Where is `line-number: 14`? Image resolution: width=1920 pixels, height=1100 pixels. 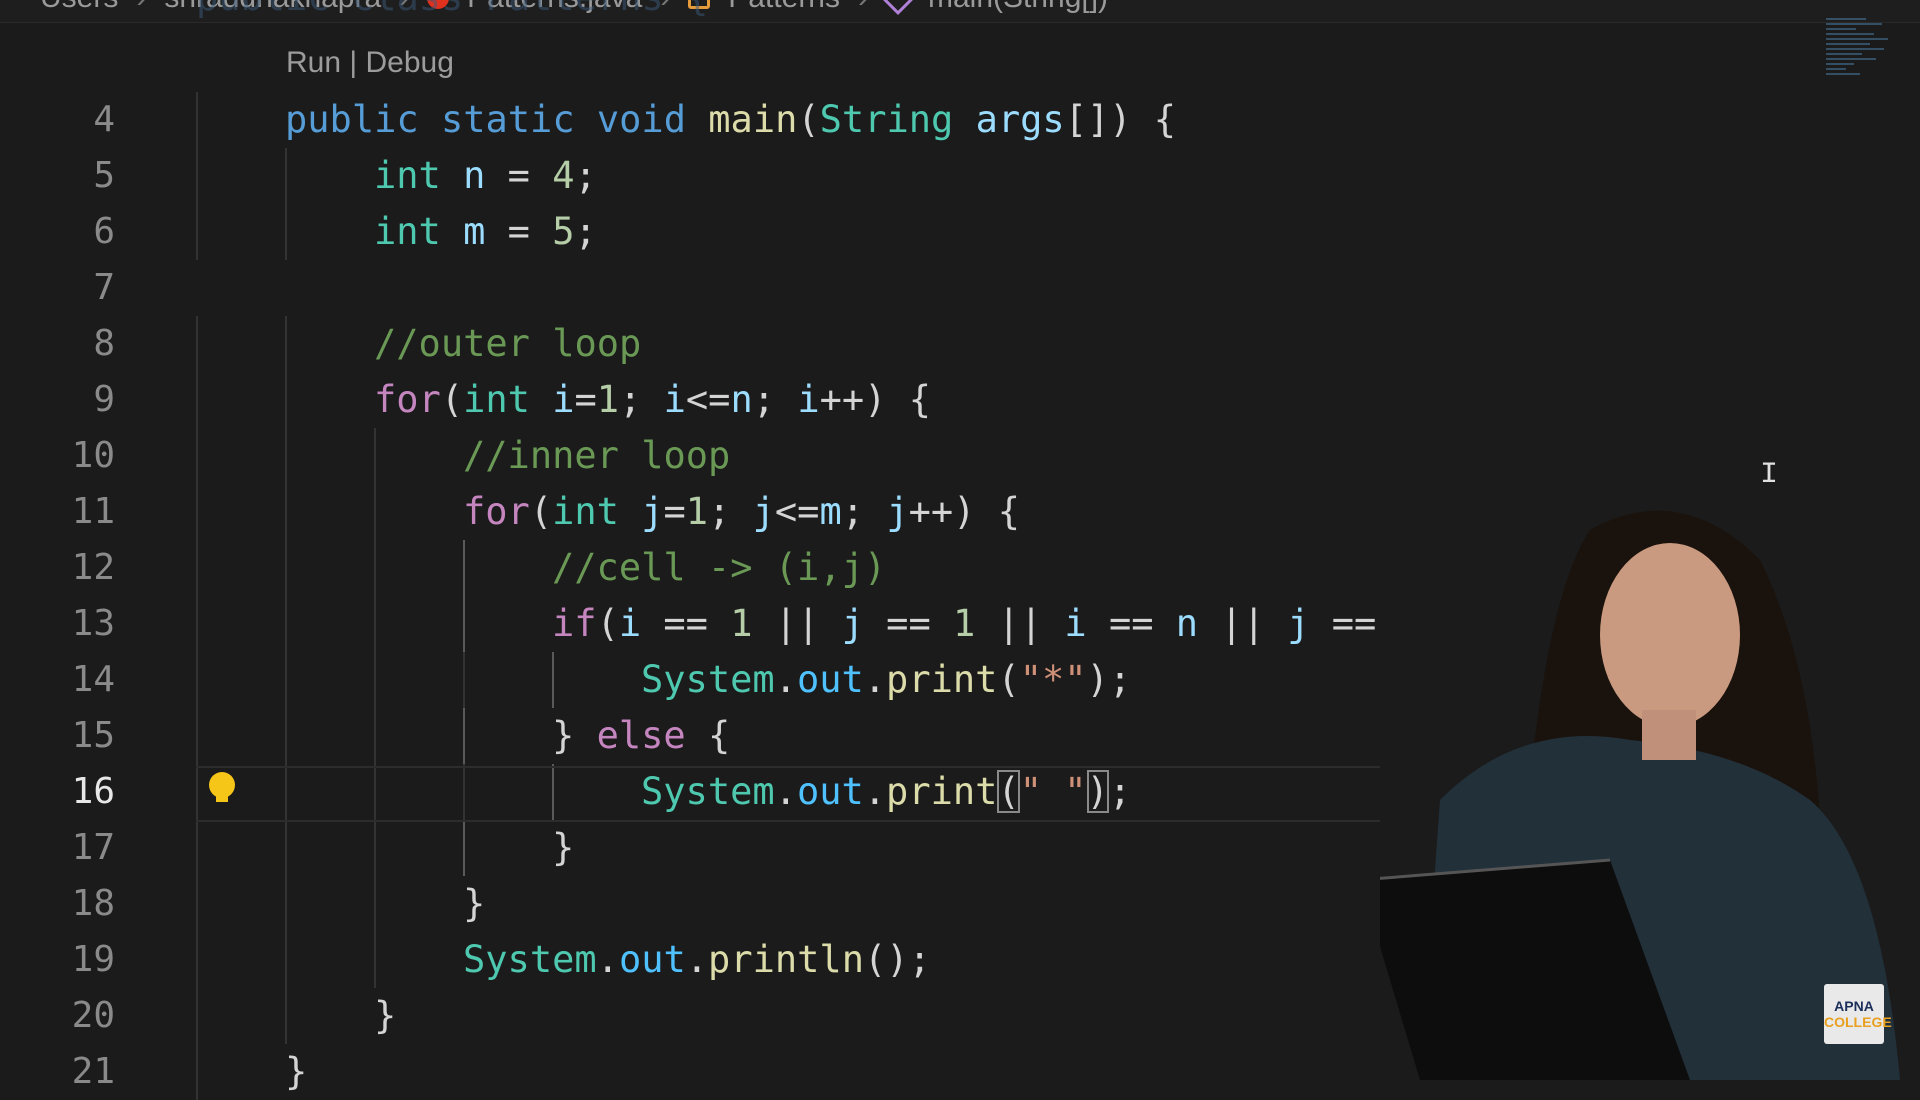
line-number: 14 is located at coordinates (57, 680).